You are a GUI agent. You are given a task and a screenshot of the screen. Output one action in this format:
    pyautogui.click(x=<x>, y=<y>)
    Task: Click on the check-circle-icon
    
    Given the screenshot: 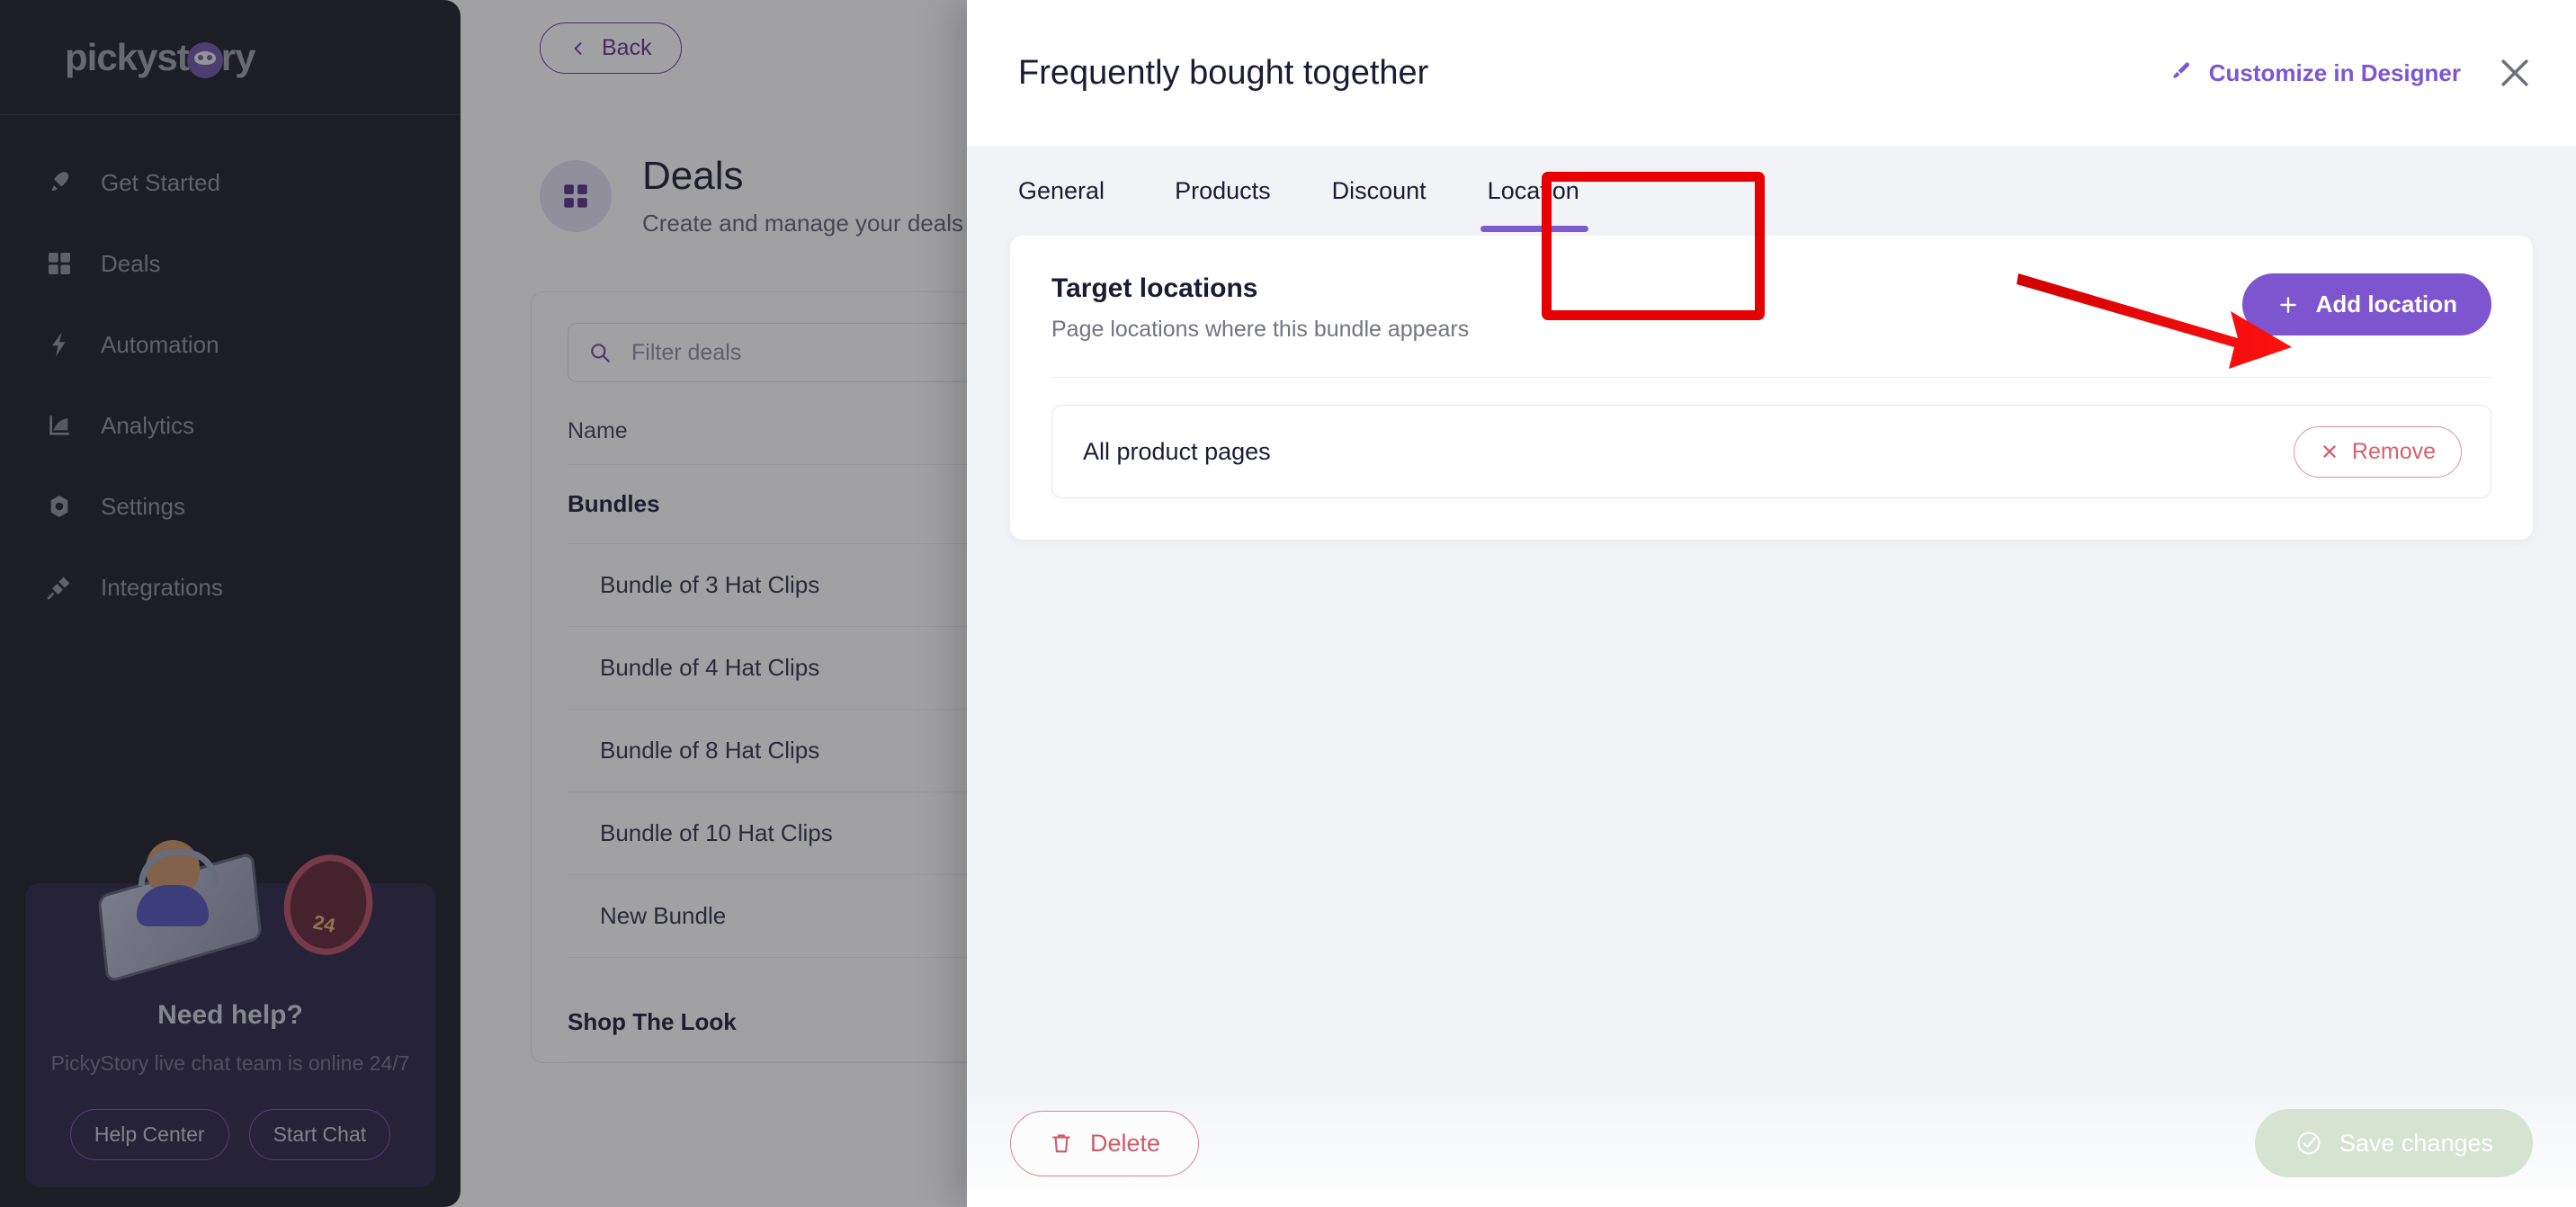 What is the action you would take?
    pyautogui.click(x=2309, y=1143)
    